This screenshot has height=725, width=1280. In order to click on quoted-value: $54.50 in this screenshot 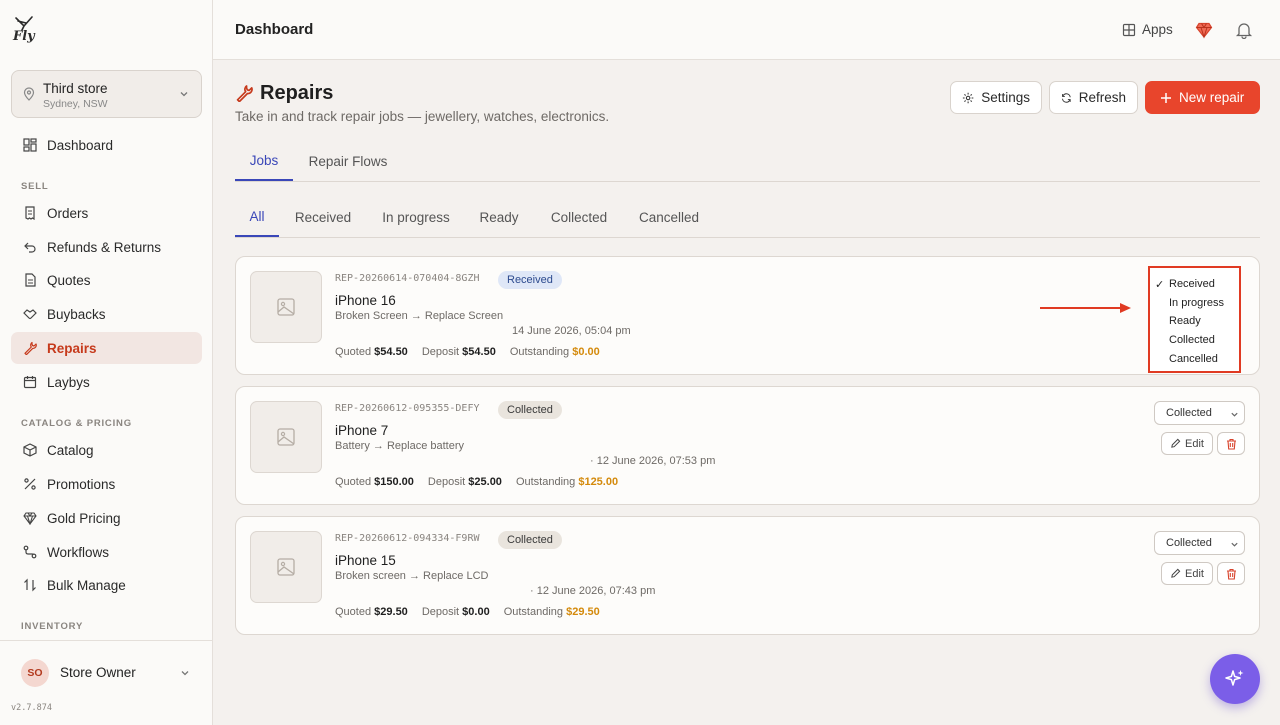, I will do `click(391, 352)`.